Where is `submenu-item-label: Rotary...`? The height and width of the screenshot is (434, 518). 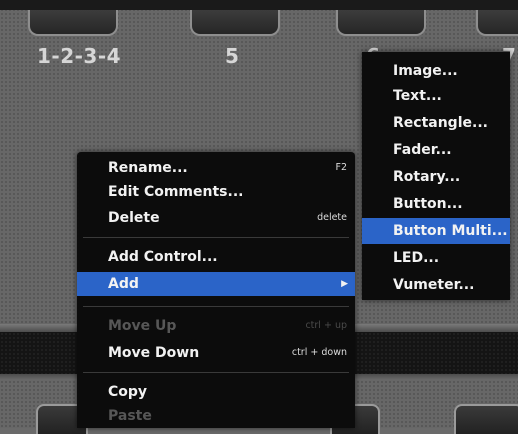 submenu-item-label: Rotary... is located at coordinates (427, 177).